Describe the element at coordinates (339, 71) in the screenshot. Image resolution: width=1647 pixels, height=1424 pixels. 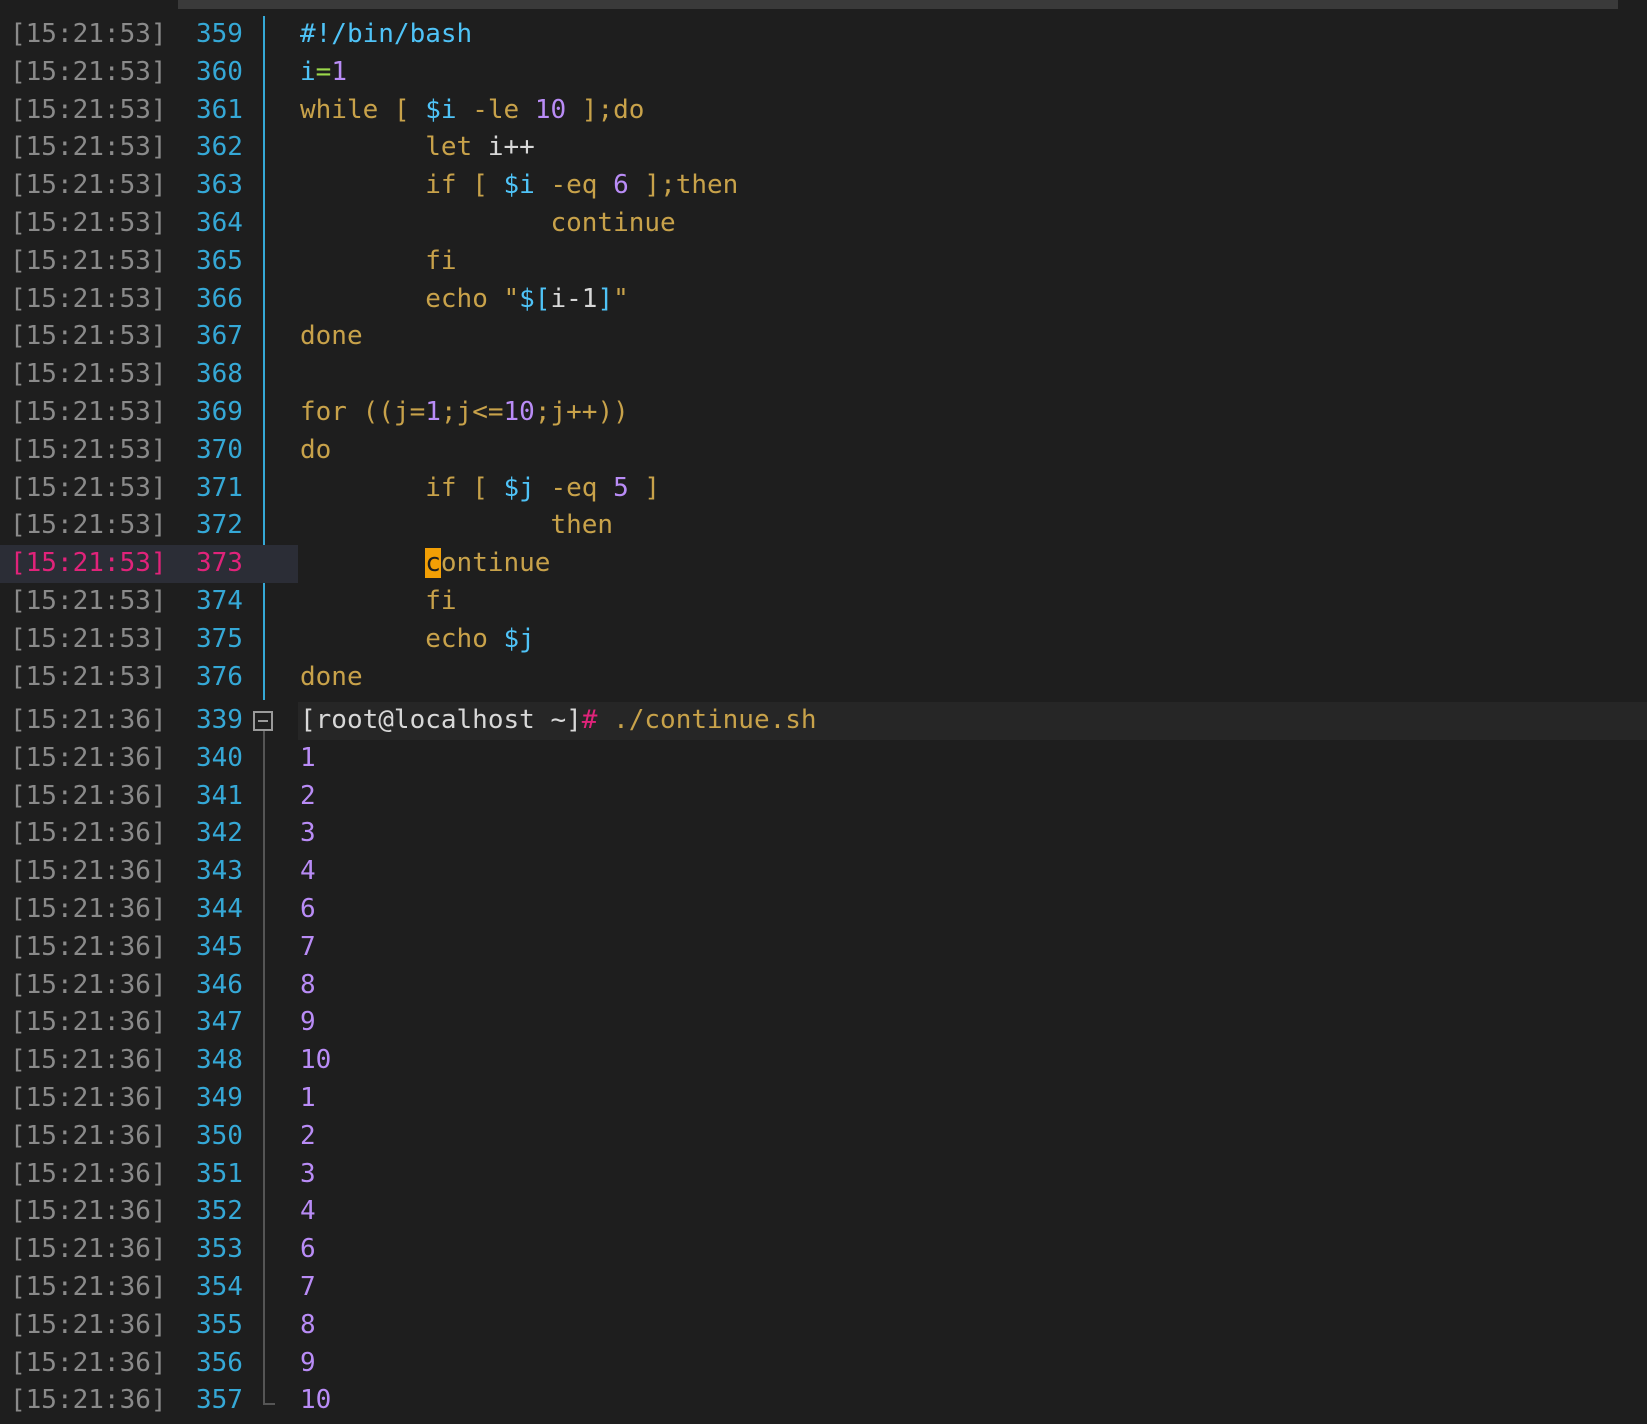
I see `token: 1` at that location.